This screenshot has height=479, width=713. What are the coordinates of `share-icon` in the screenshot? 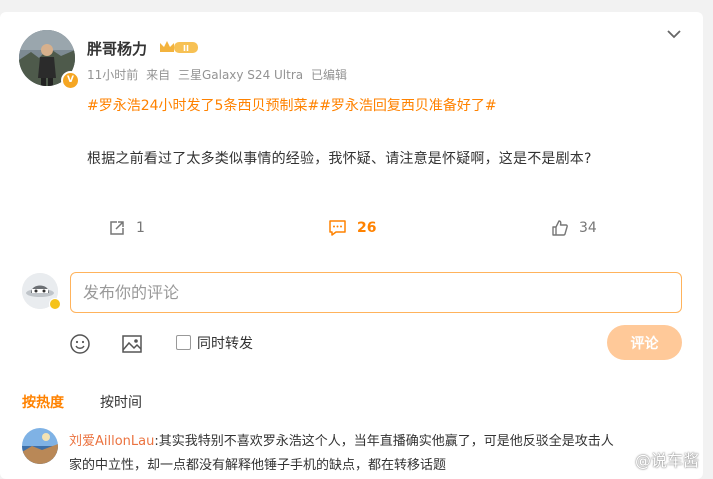 It's located at (117, 228).